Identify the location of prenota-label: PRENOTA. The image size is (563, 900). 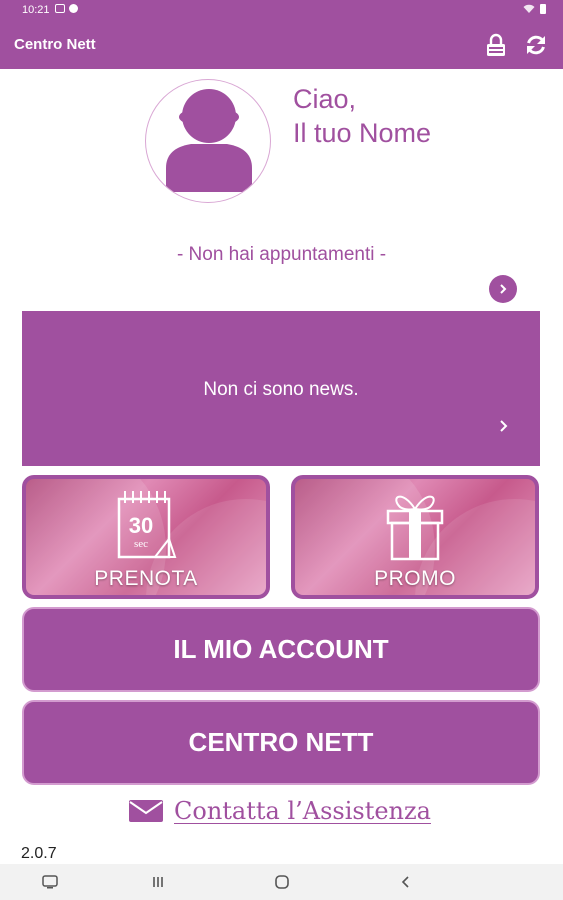
(146, 578).